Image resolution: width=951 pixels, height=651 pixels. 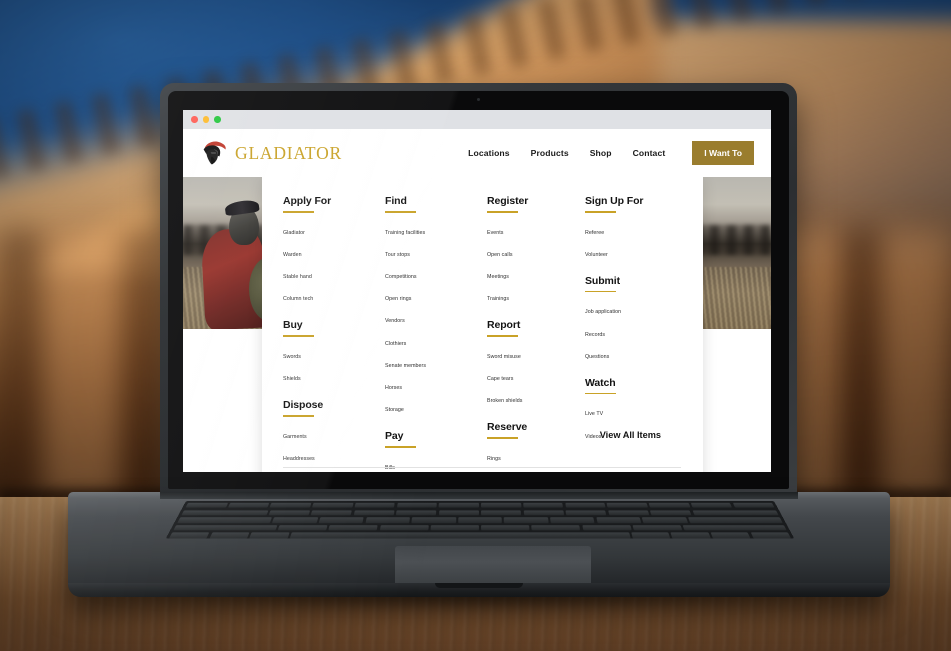 I want to click on list-item: Job application, so click(x=634, y=309).